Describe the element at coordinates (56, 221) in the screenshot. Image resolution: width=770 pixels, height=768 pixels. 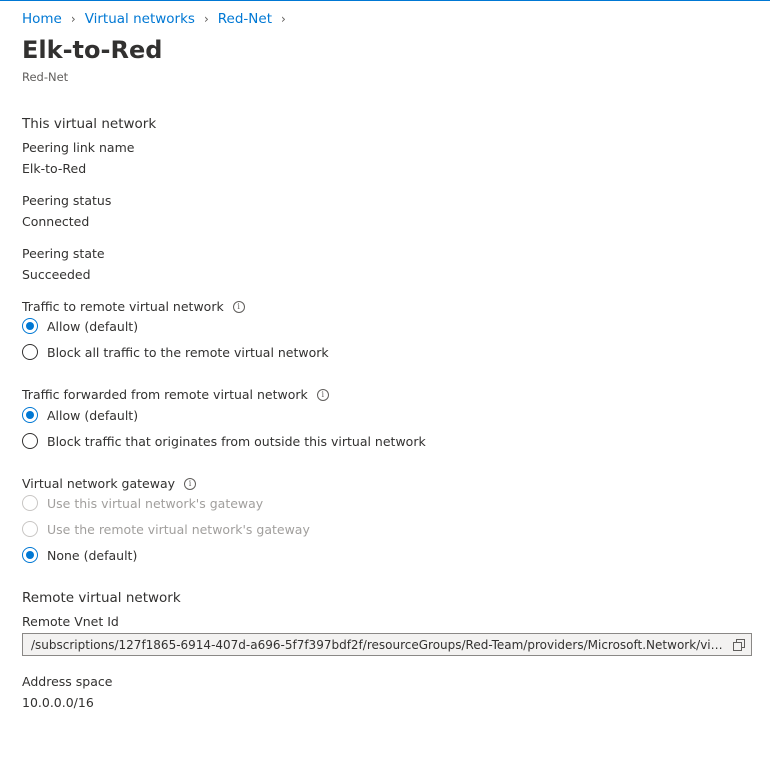
I see `peering-status-value: Connected` at that location.